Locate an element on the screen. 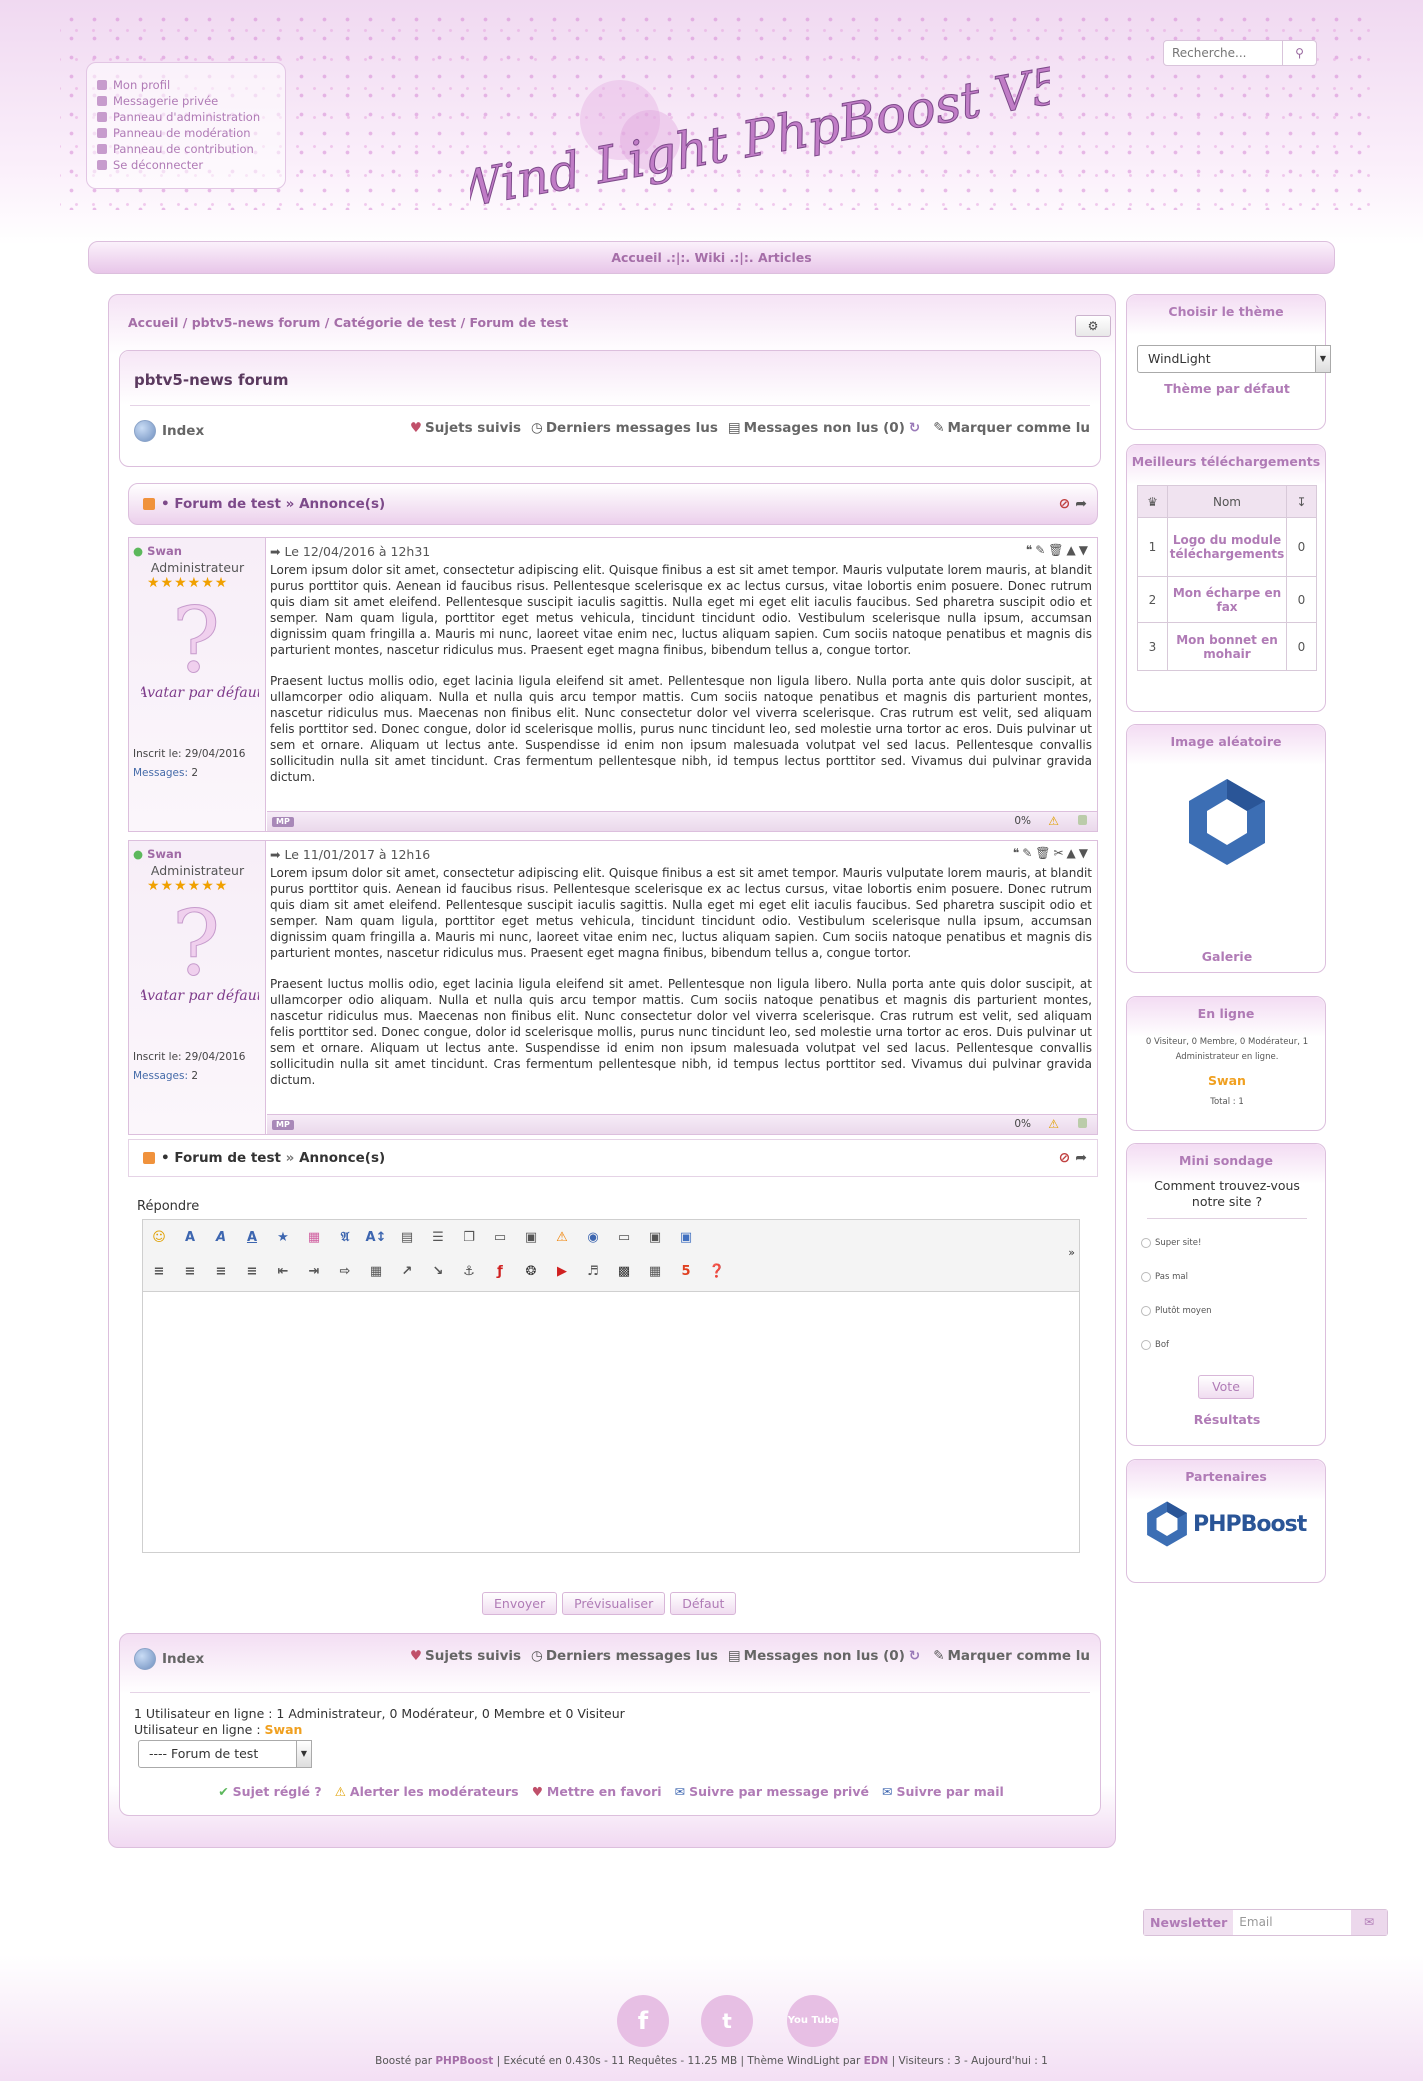 The height and width of the screenshot is (2081, 1423). justify-icon: ≡ is located at coordinates (252, 1271).